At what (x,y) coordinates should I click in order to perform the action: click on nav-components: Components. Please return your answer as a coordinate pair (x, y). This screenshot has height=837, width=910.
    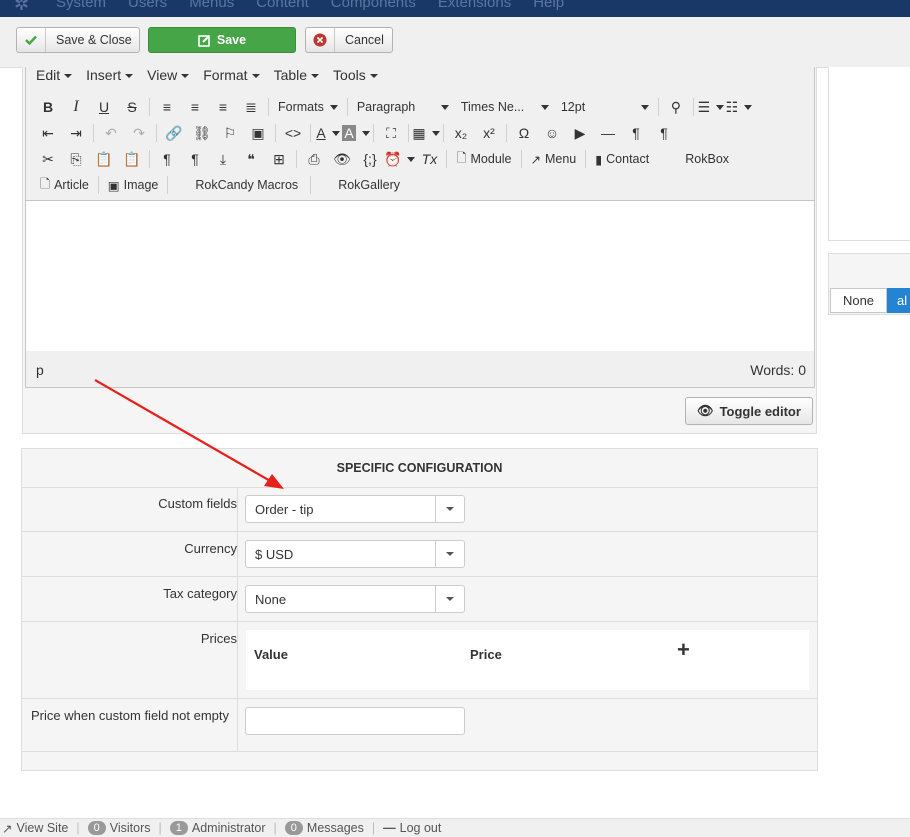
    Looking at the image, I should click on (373, 5).